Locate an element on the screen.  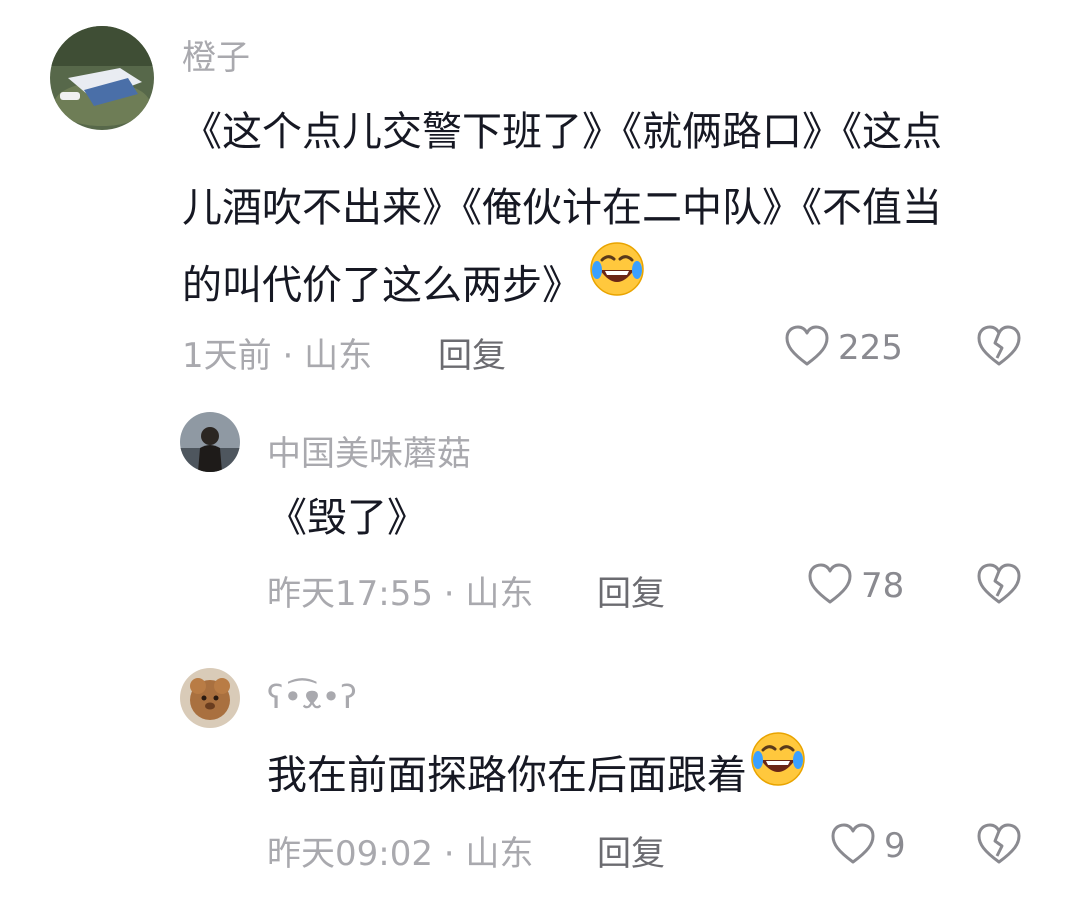
comment-text: 我在前面探路你在后面跟着 is located at coordinates (627, 775).